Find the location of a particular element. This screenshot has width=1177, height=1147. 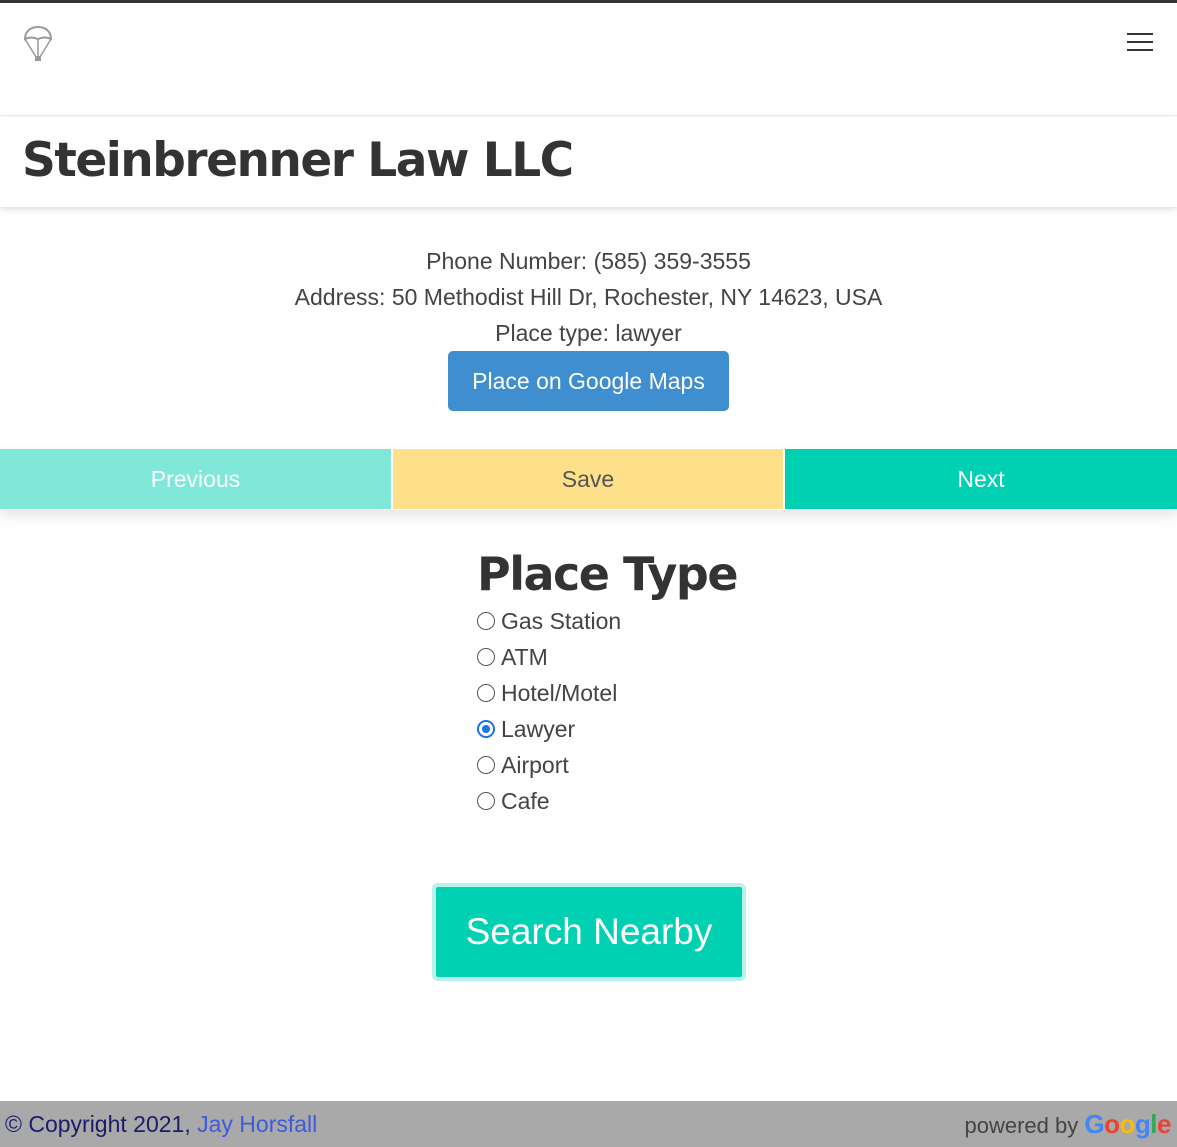

place-name-title: Steinbrenner Law LLC is located at coordinates (298, 160).